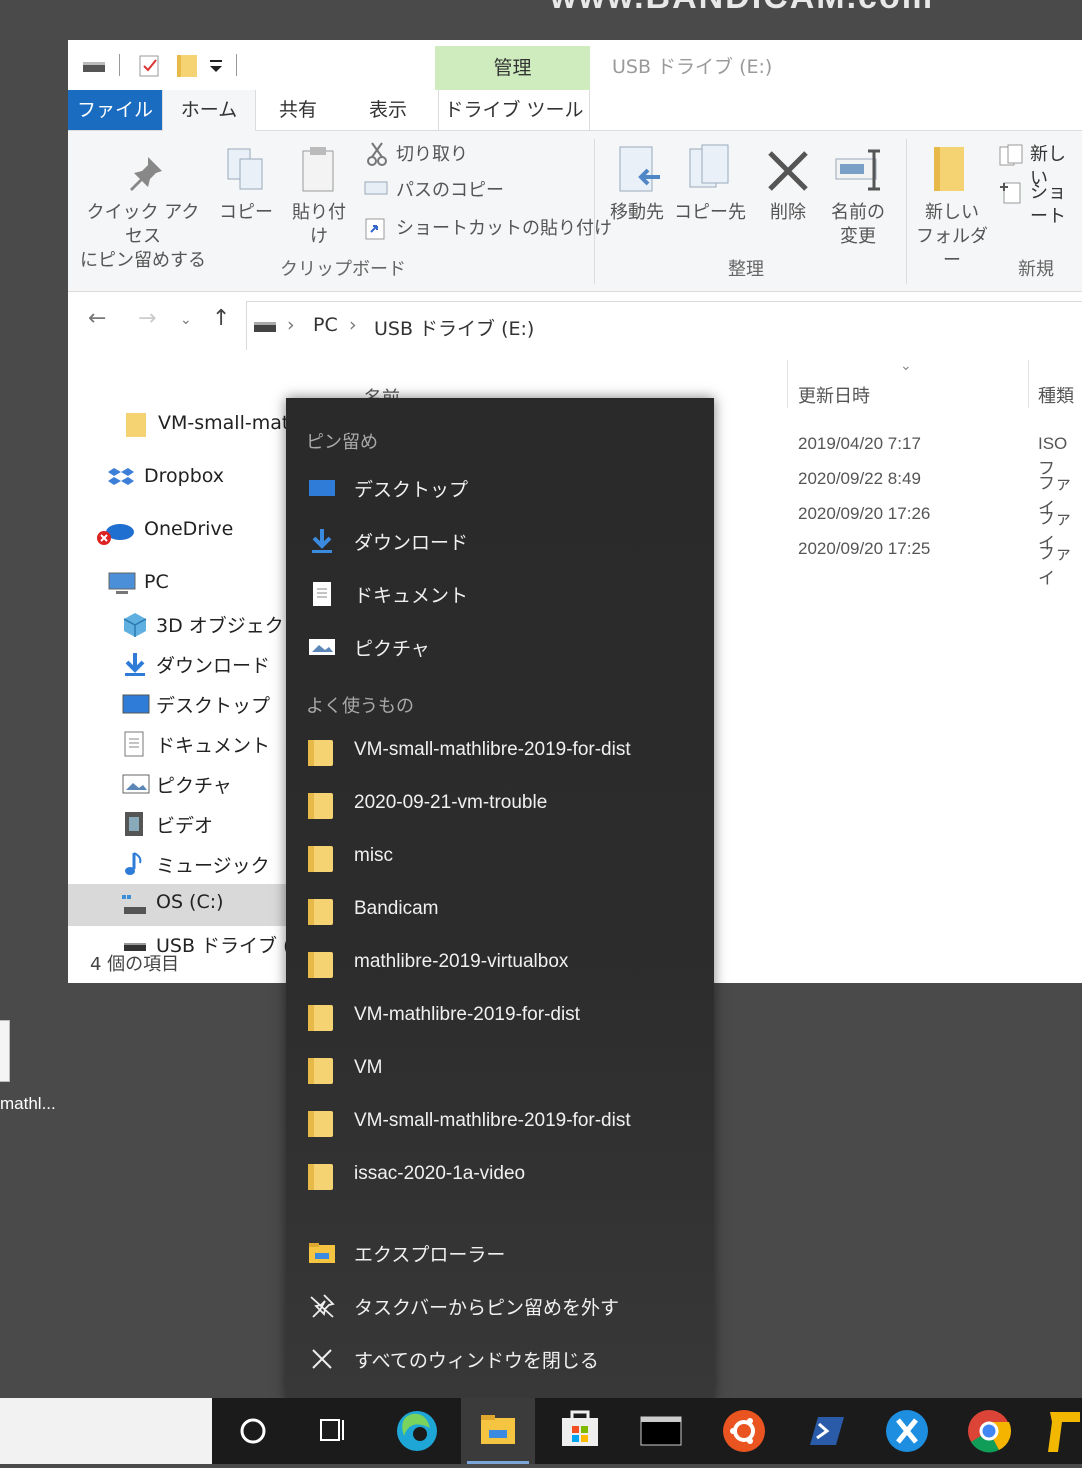 The width and height of the screenshot is (1082, 1468). What do you see at coordinates (13, 1046) in the screenshot?
I see `desktop-file-icon` at bounding box center [13, 1046].